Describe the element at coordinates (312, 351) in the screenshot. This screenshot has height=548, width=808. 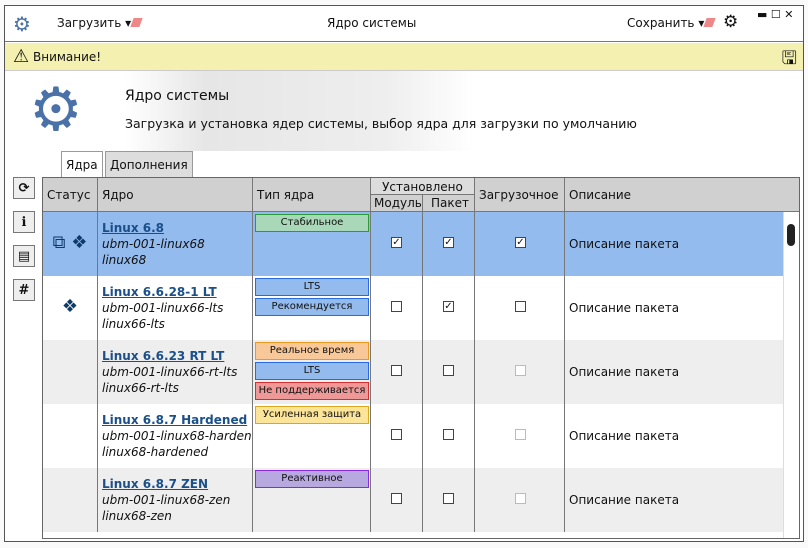
I see `kernel-type-badge: Реальное время` at that location.